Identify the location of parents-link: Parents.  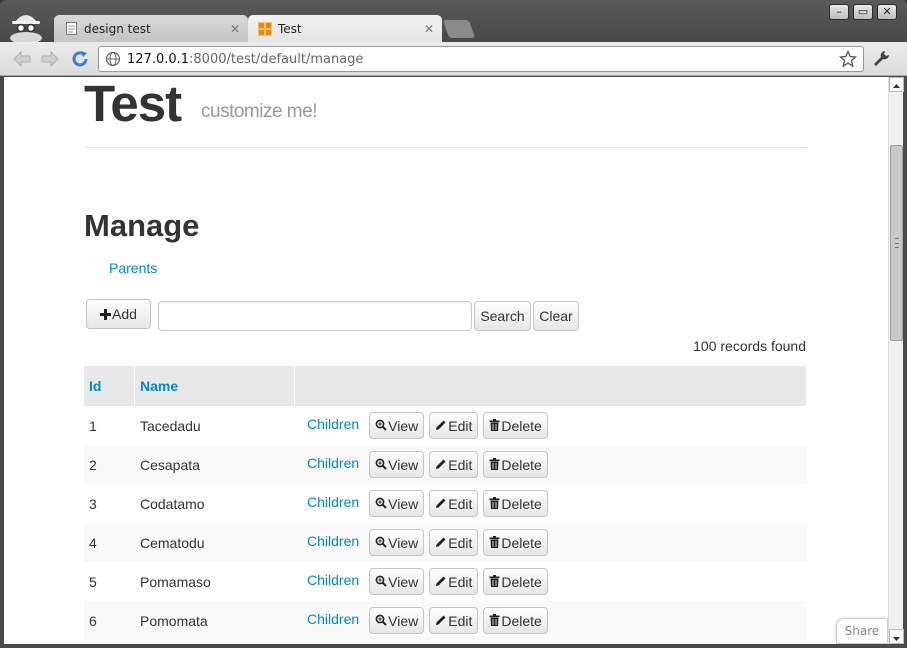
(133, 268).